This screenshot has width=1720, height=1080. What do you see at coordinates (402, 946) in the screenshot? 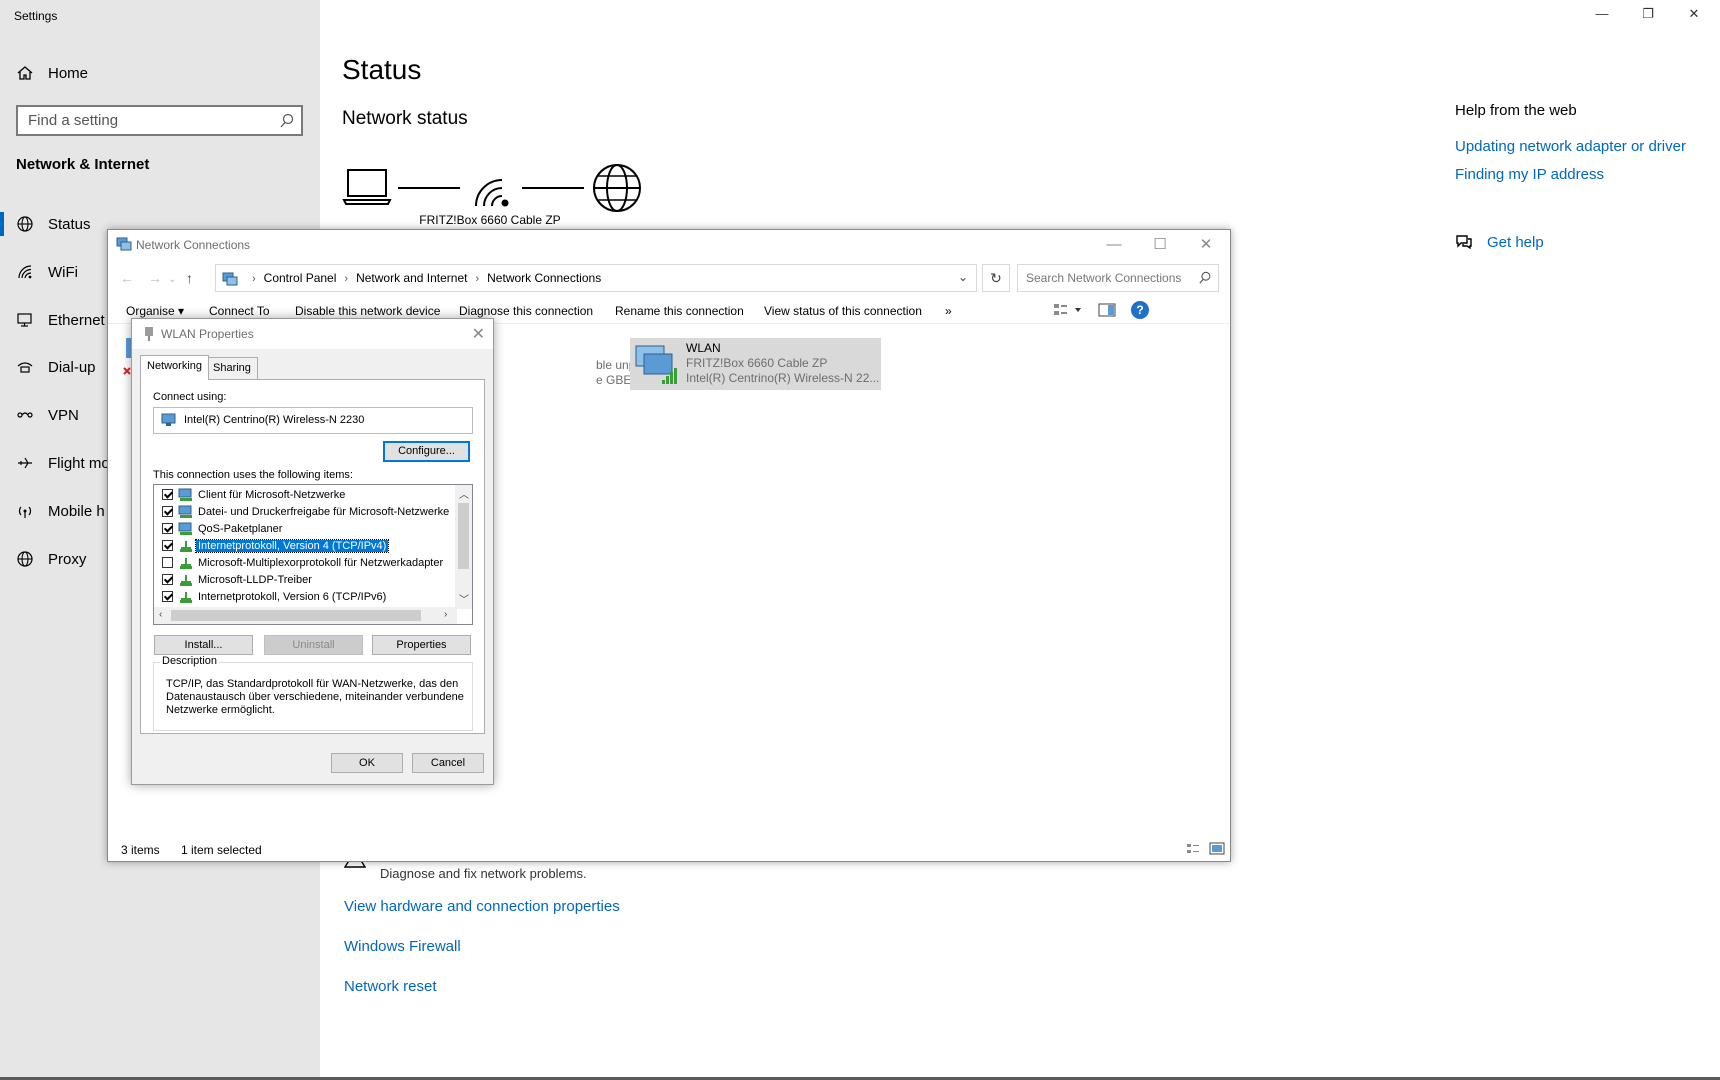
I see `windows-firewall-link: Windows Firewall` at bounding box center [402, 946].